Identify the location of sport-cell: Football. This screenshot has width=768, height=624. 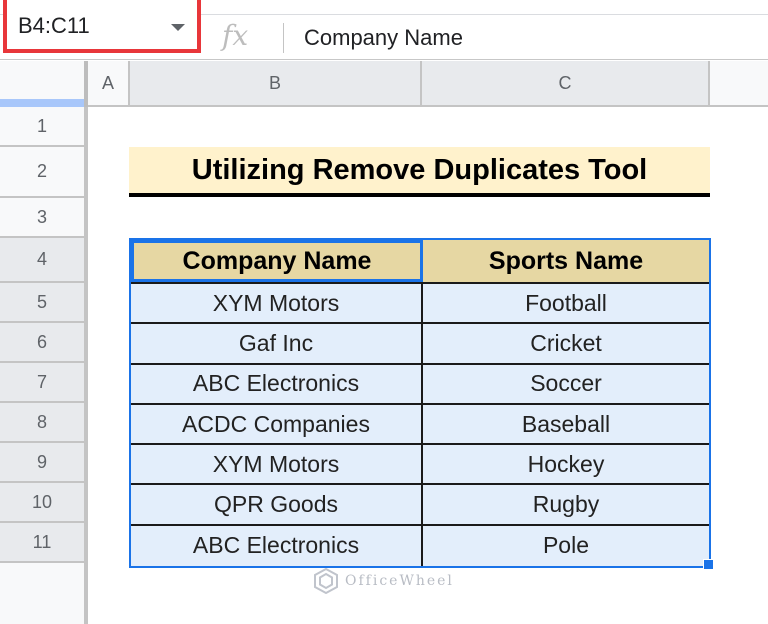
(566, 303).